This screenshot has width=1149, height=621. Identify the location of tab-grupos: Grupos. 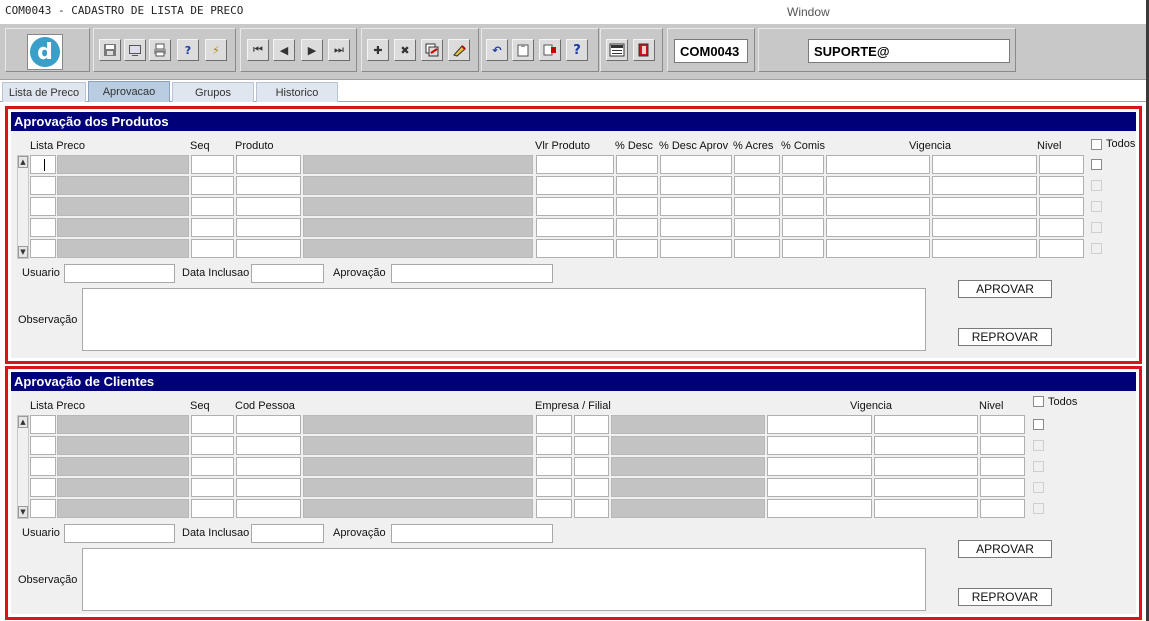
(213, 92).